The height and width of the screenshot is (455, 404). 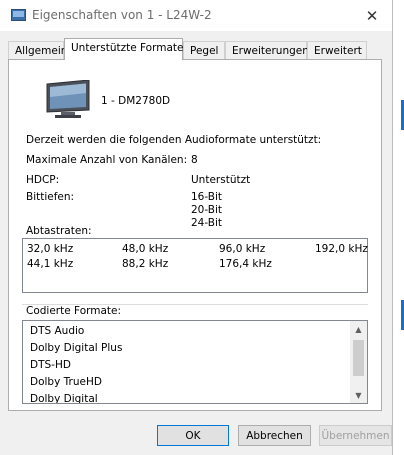 I want to click on bitdepth-value: 16-Bit, so click(x=207, y=197).